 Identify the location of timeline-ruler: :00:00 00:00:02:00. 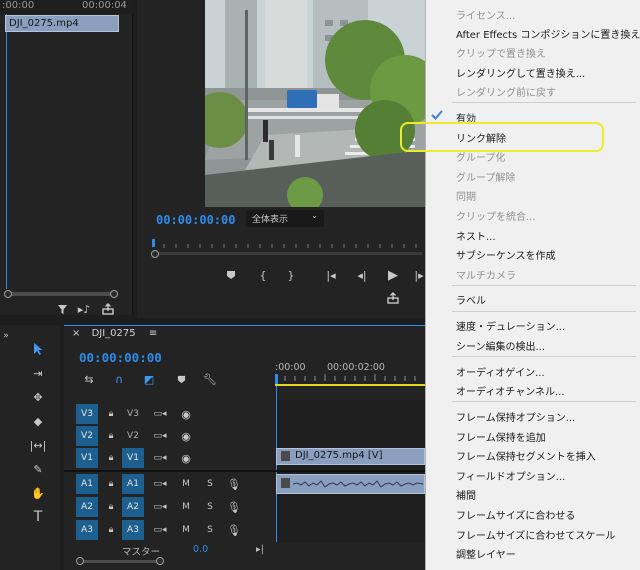
(350, 371).